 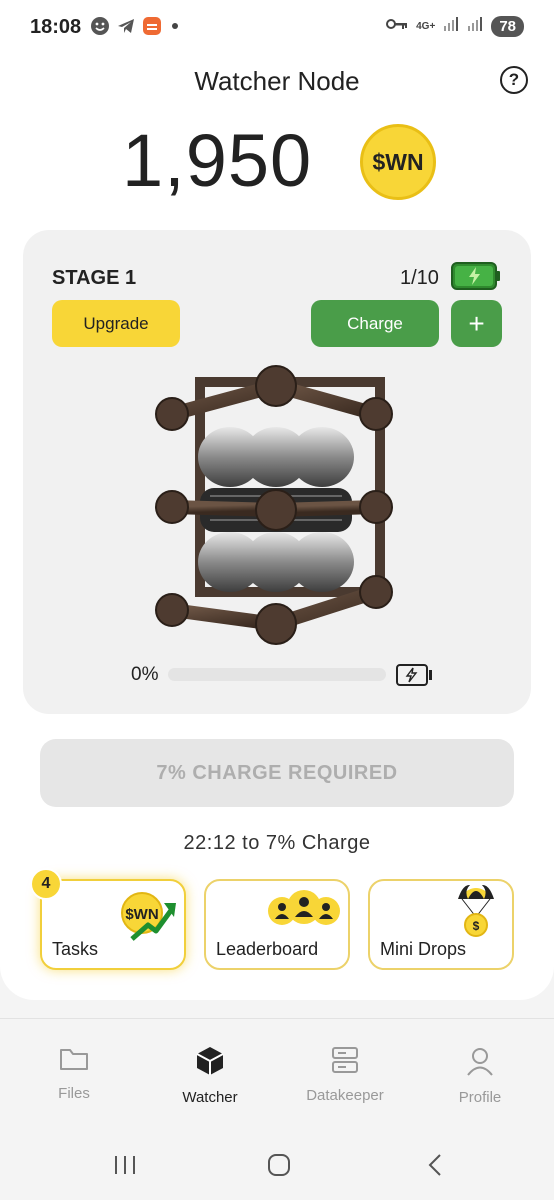 I want to click on charge-percent: 0%, so click(x=145, y=674).